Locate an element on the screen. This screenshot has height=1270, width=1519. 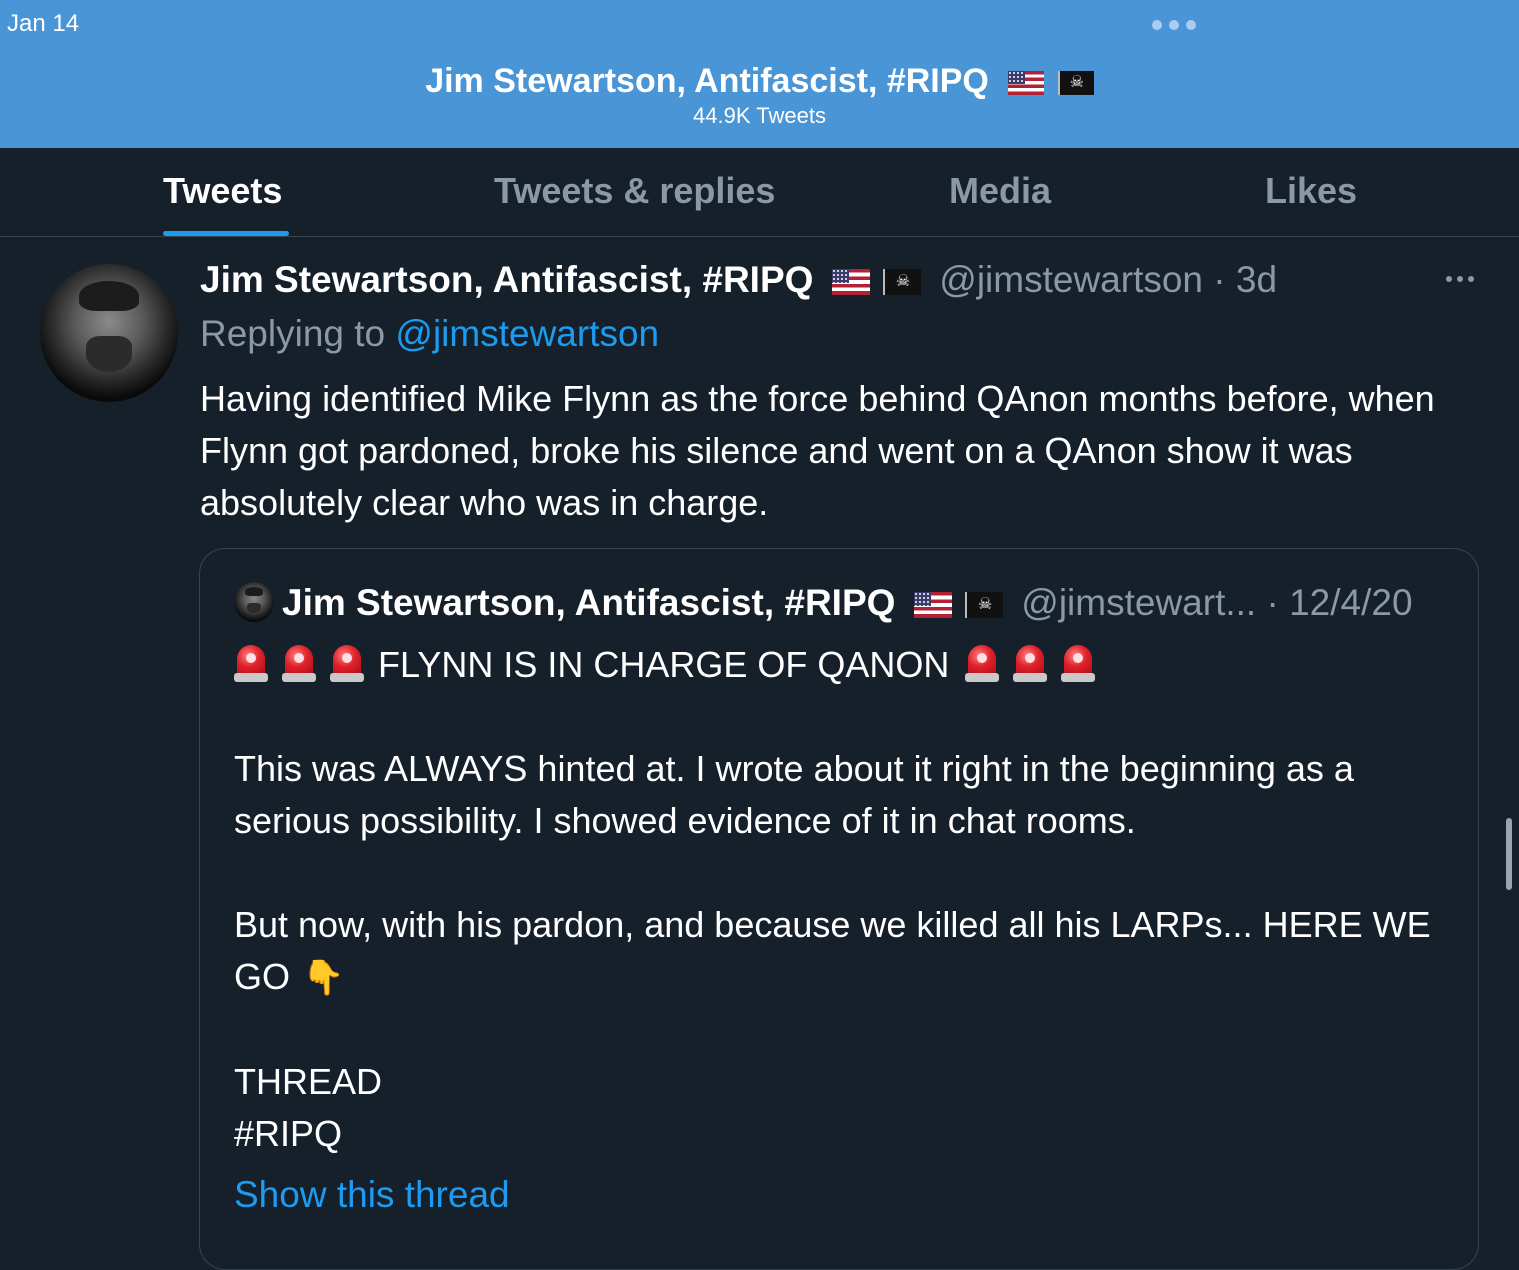
profile-tabs: Tweets Tweets & replies Media Likes is located at coordinates (759, 192).